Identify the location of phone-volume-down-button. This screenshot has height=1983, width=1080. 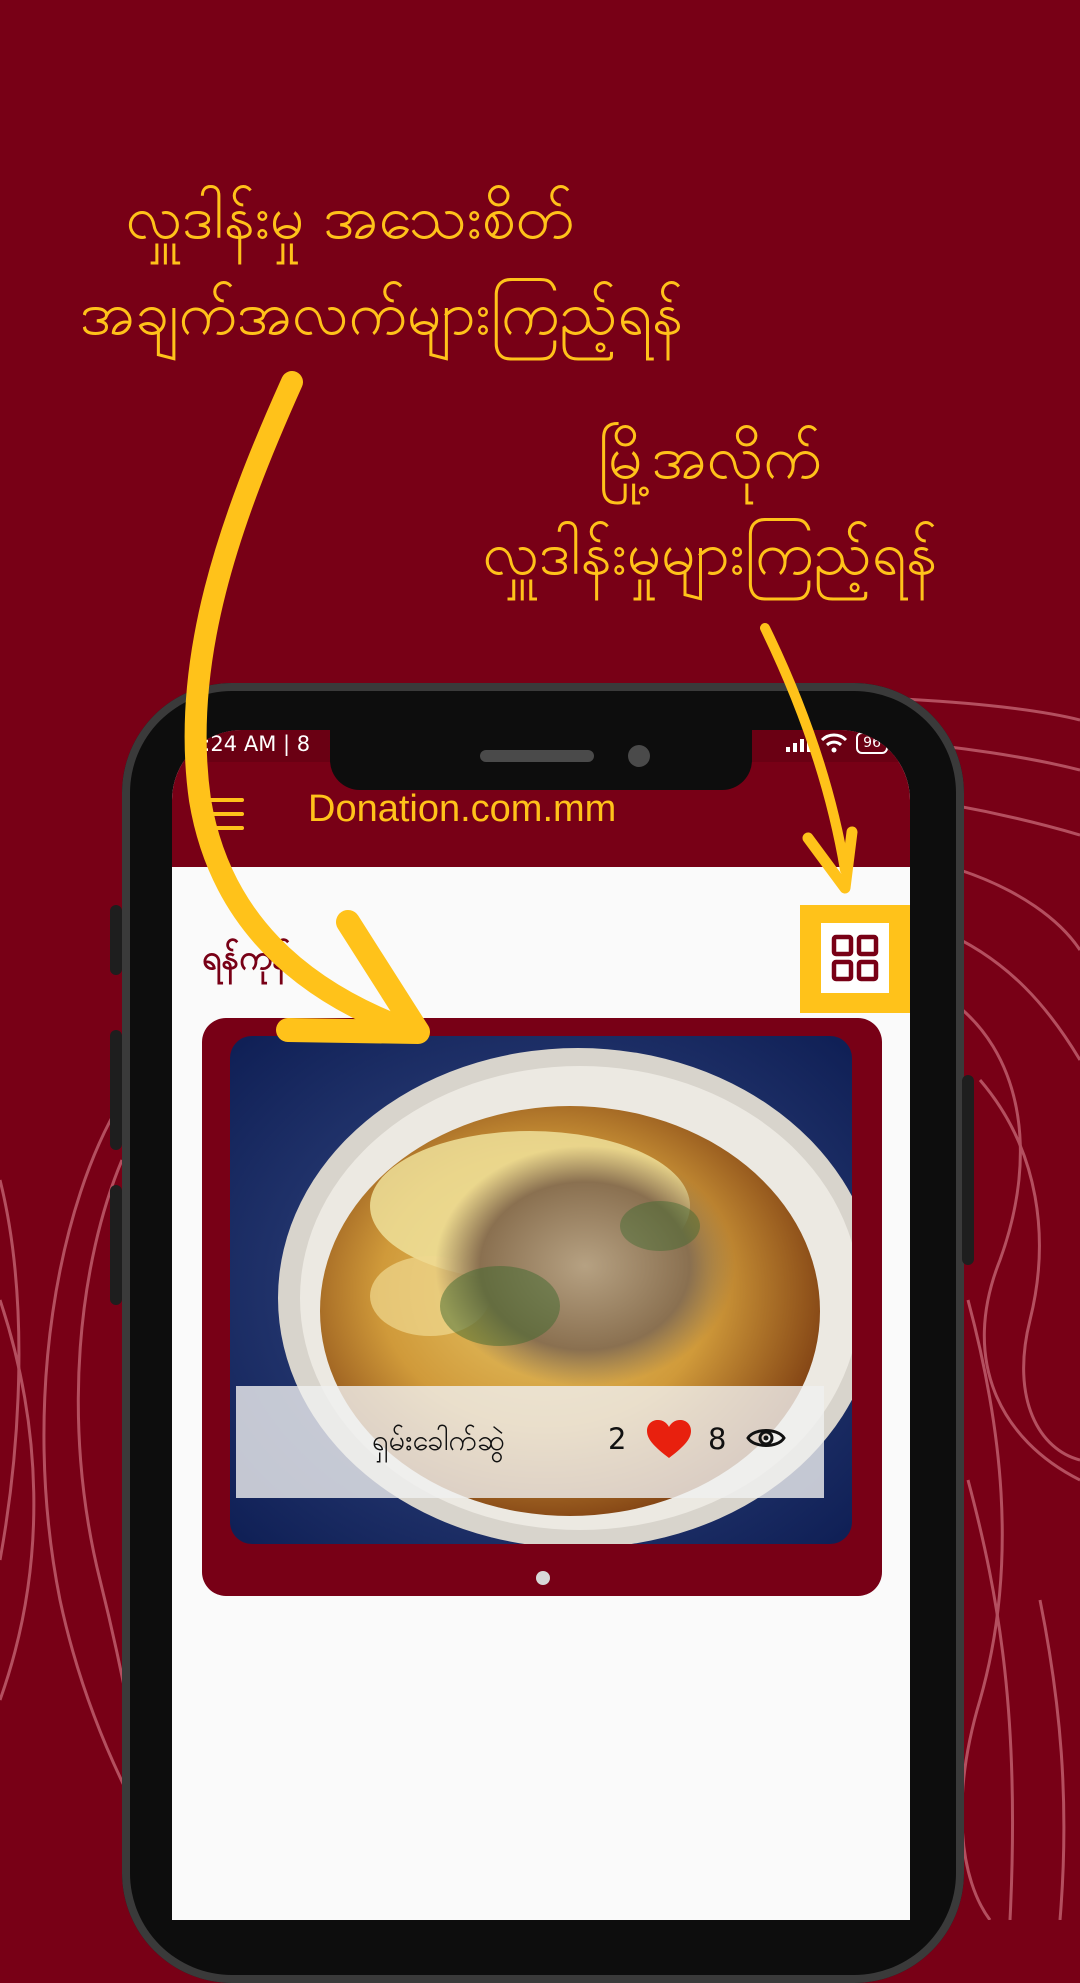
(116, 1245).